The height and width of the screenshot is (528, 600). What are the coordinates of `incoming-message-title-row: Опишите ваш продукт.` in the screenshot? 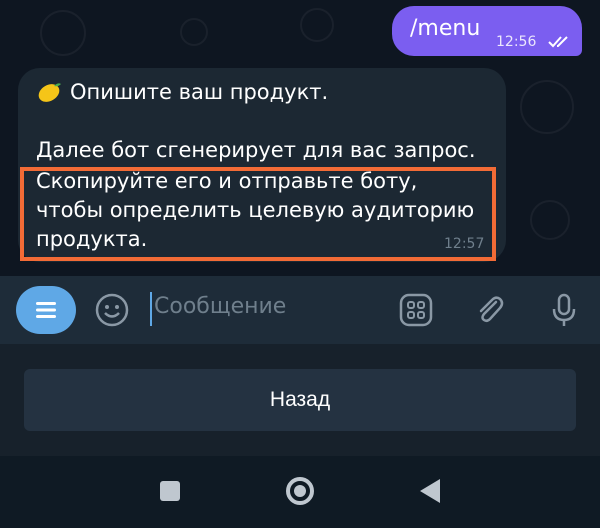 It's located at (182, 92).